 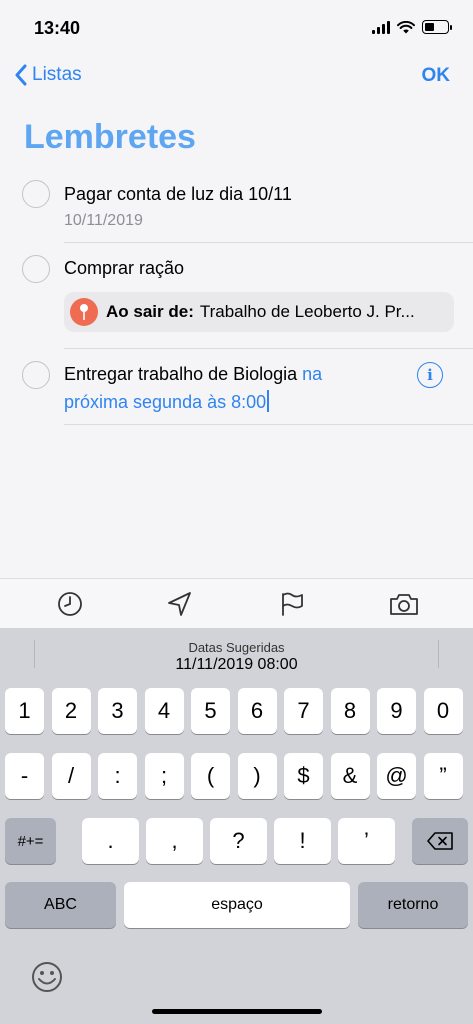 I want to click on status-time: 13:40, so click(x=57, y=28).